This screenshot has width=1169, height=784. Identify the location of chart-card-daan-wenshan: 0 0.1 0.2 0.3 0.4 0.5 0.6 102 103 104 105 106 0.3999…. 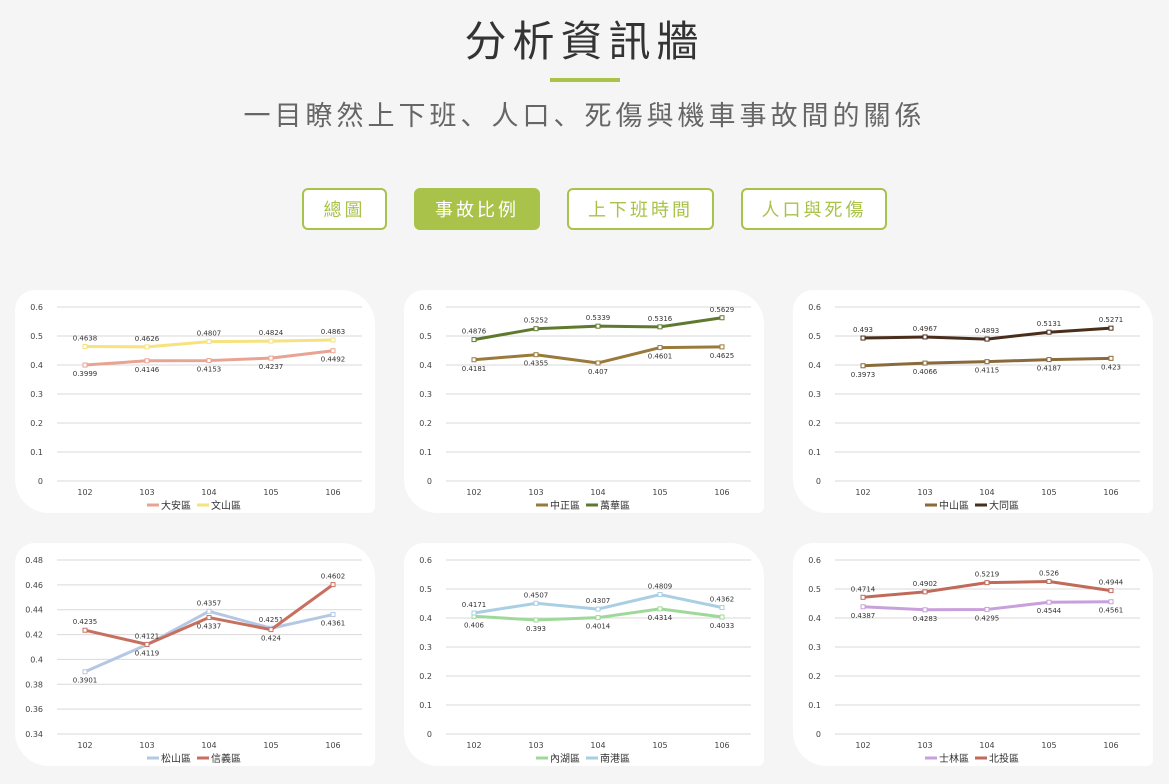
(195, 401).